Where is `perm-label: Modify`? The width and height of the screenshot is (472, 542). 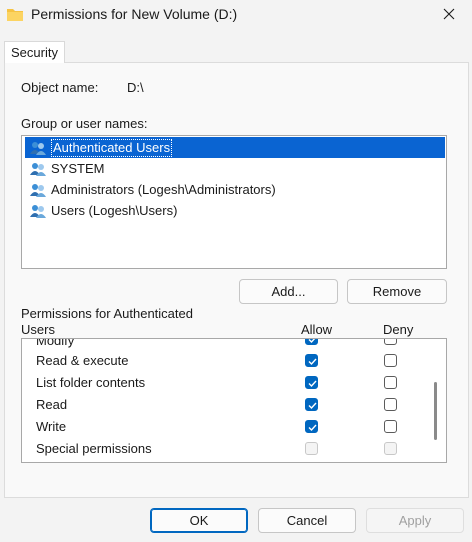 perm-label: Modify is located at coordinates (55, 343).